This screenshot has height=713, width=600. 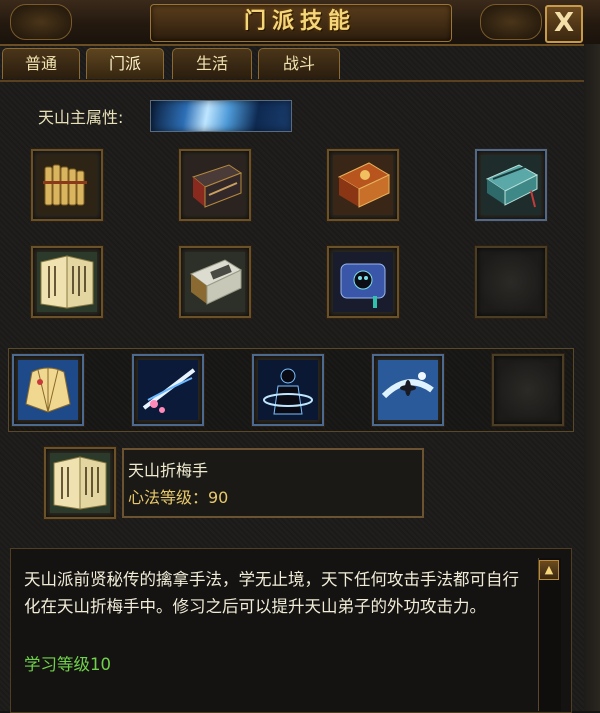 I want to click on teal-book-icon, so click(x=511, y=185).